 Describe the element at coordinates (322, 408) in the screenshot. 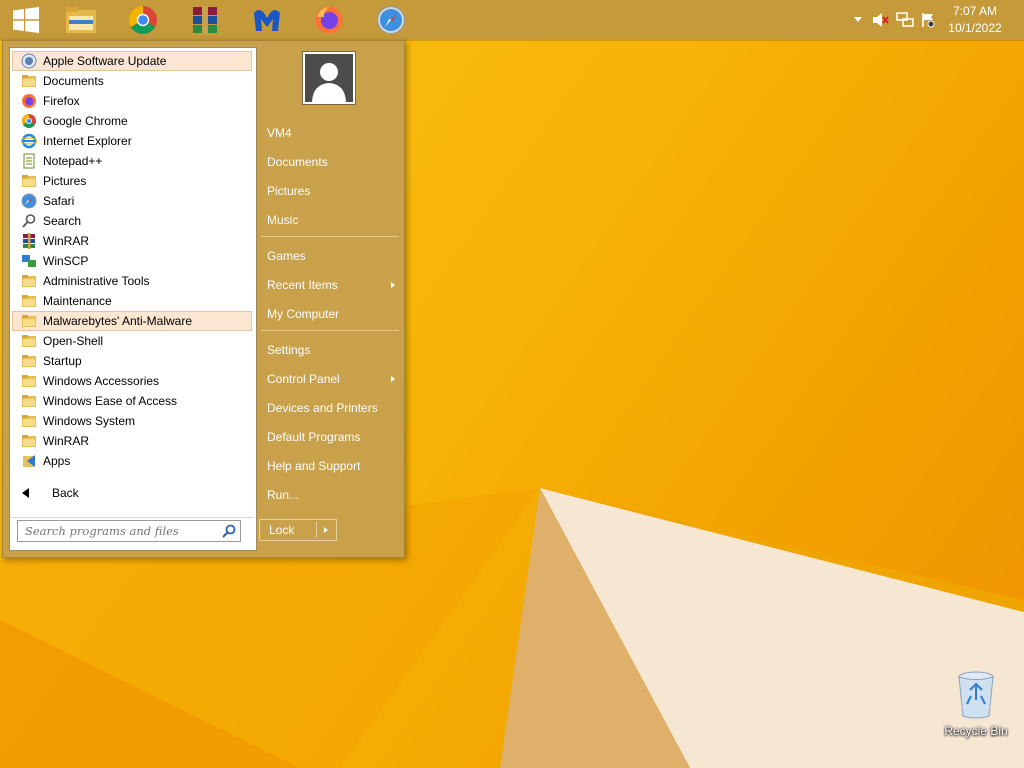

I see `right-menu-label: Devices and Printers` at that location.